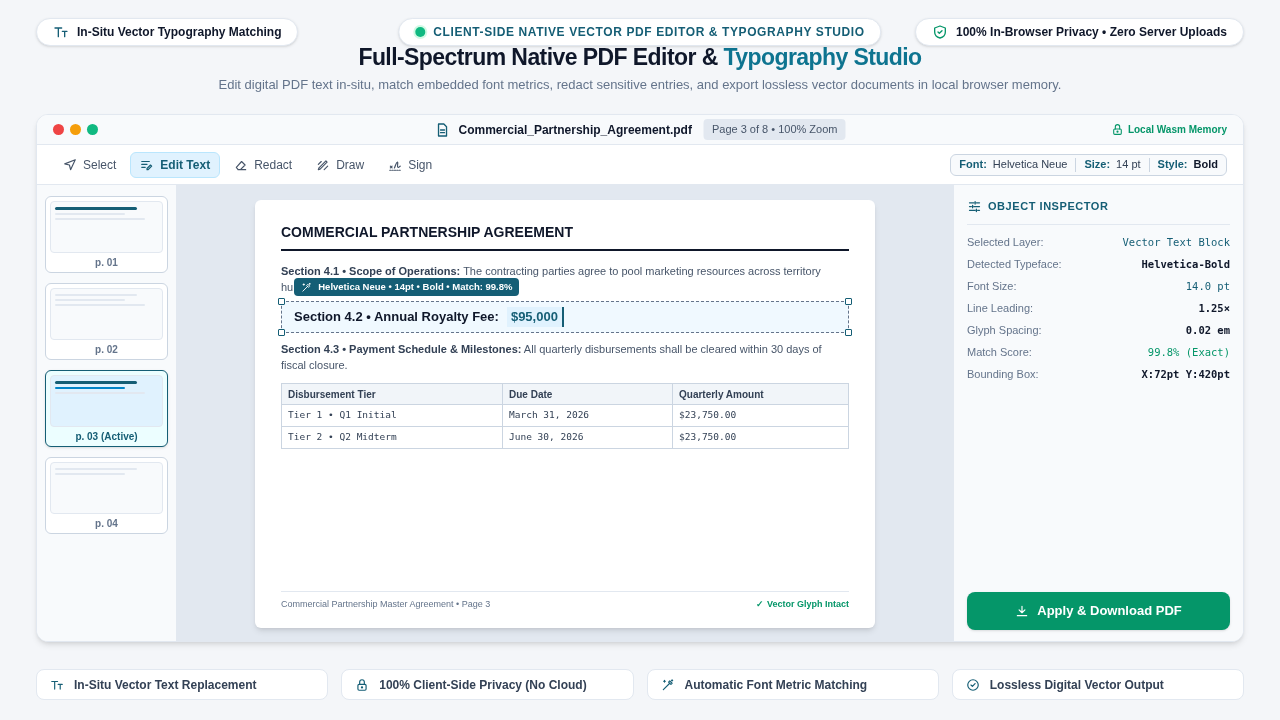 The width and height of the screenshot is (1280, 720). What do you see at coordinates (167, 32) in the screenshot?
I see `feature-badge: In-Situ Vector Typography Matching` at bounding box center [167, 32].